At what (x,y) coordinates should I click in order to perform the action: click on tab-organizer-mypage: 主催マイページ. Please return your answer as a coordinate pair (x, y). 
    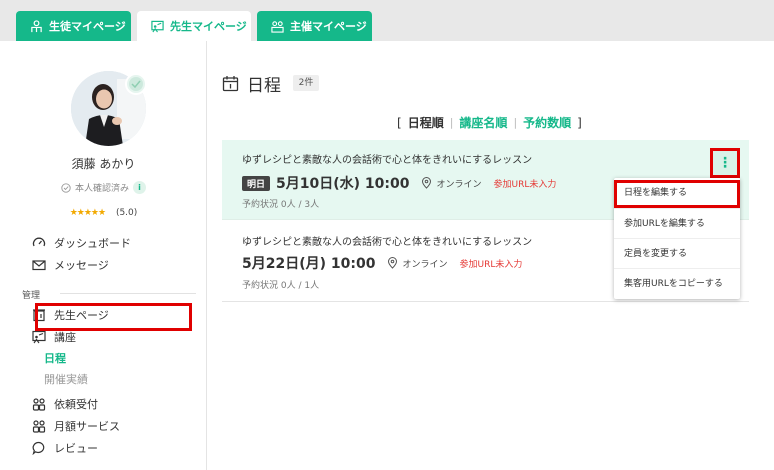
    Looking at the image, I should click on (314, 26).